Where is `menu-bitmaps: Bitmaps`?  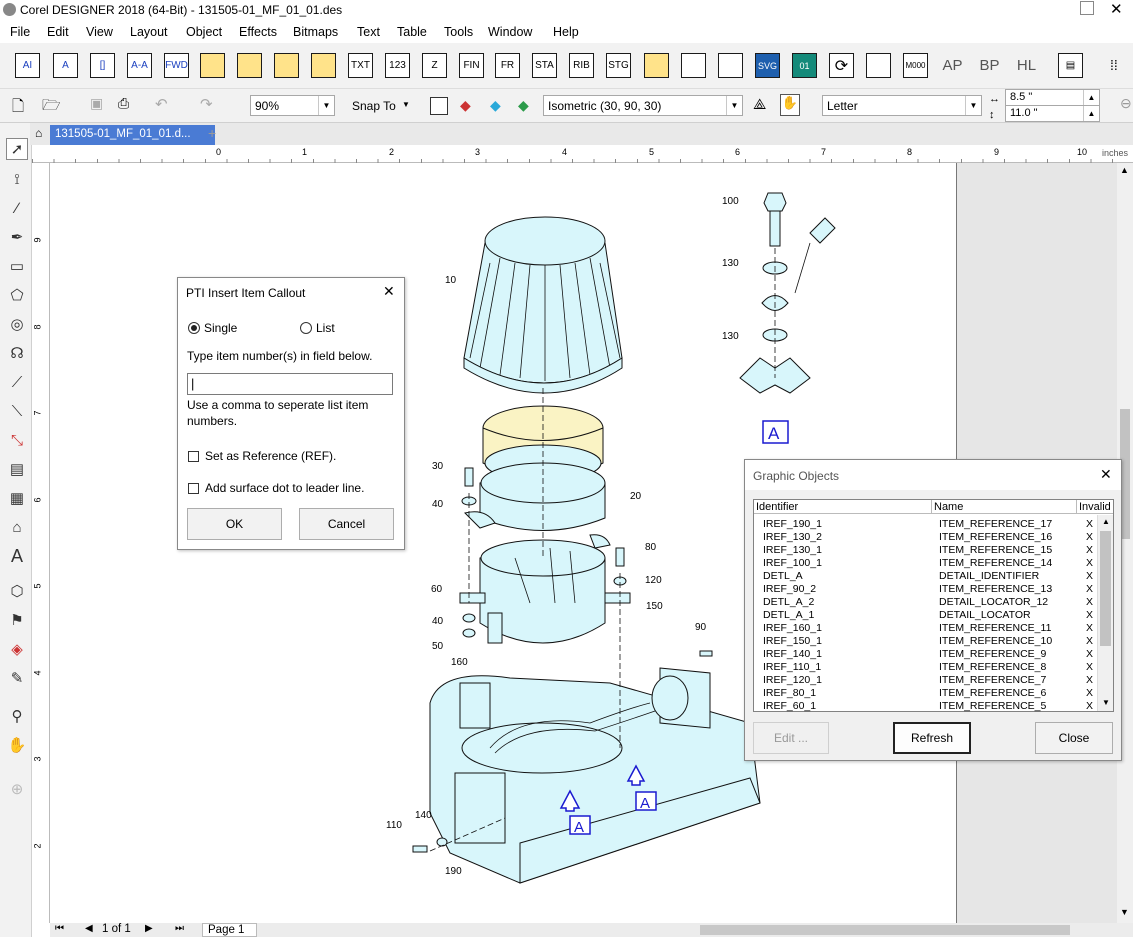 menu-bitmaps: Bitmaps is located at coordinates (315, 32).